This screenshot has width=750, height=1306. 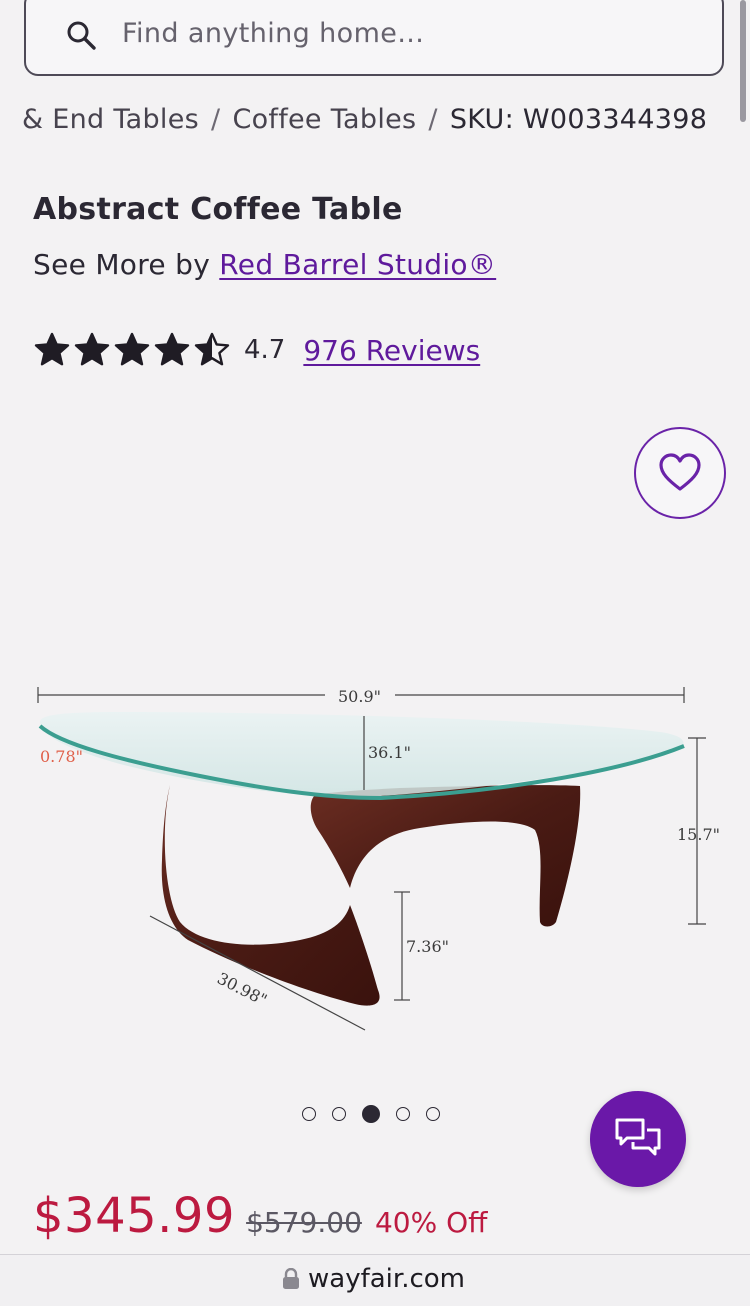 I want to click on breadcrumb-item-coffee-tables: Coffee Tables, so click(x=324, y=119).